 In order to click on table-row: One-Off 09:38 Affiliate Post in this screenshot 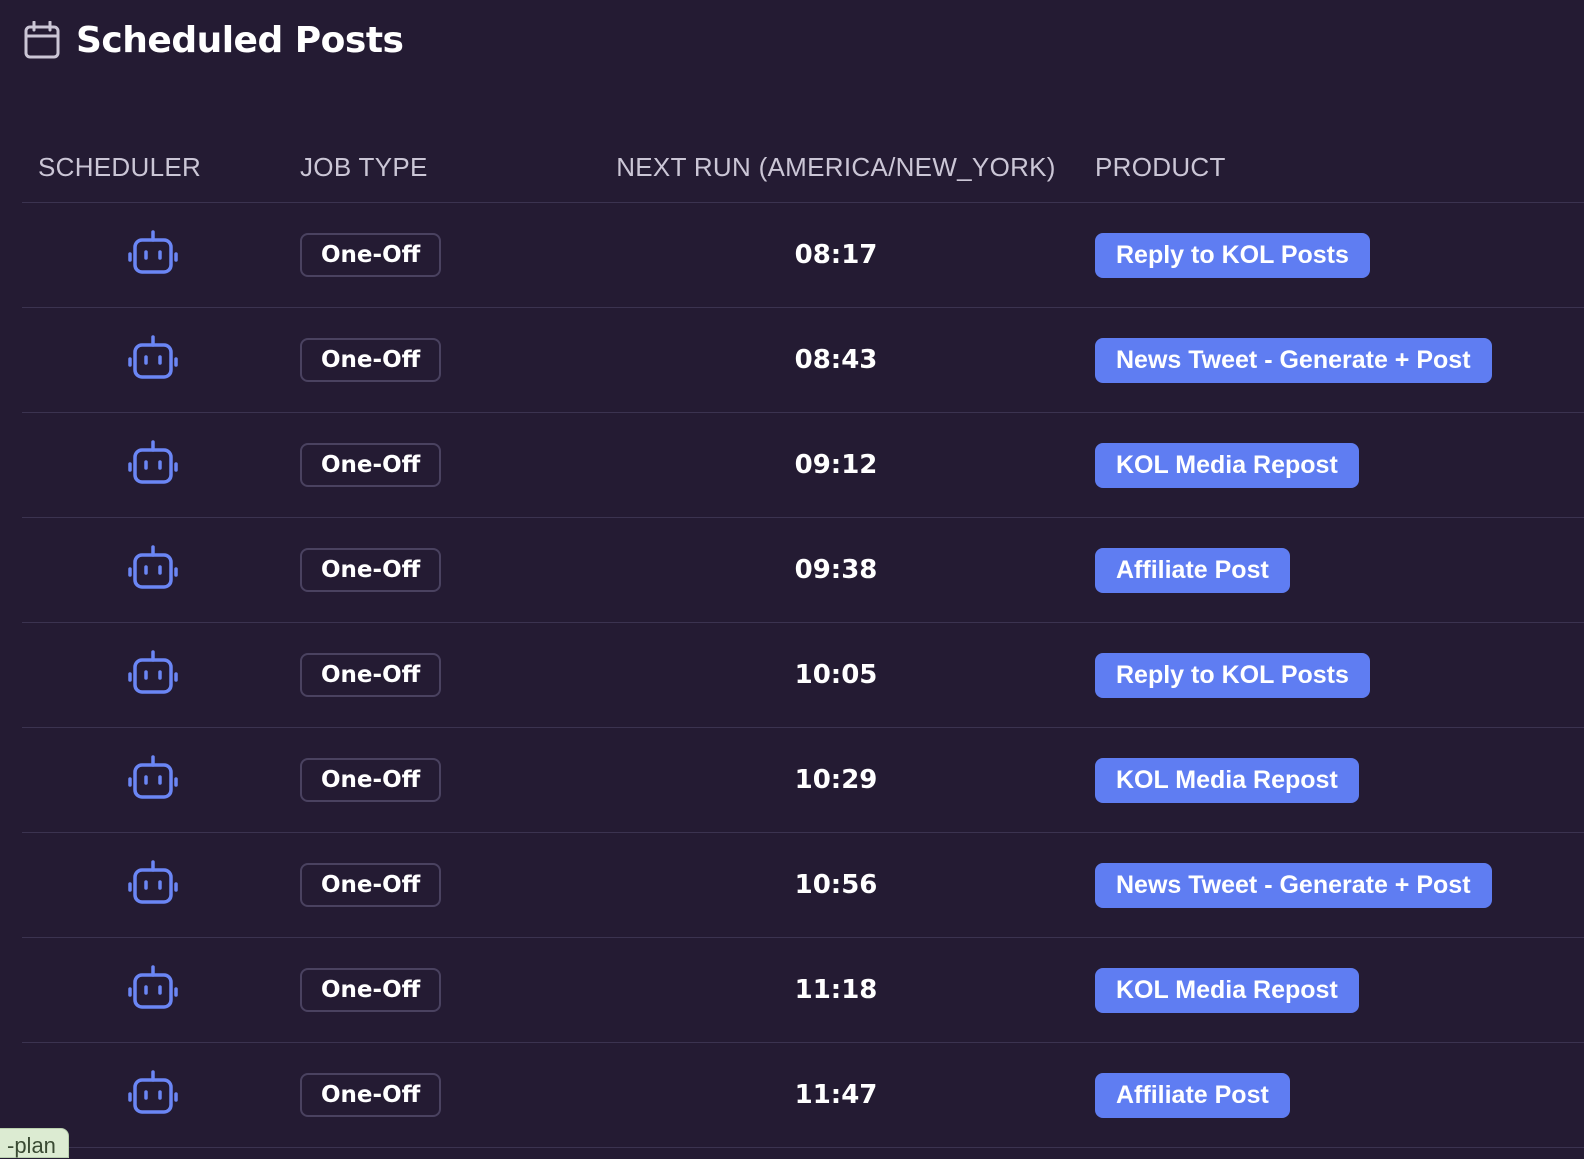, I will do `click(803, 570)`.